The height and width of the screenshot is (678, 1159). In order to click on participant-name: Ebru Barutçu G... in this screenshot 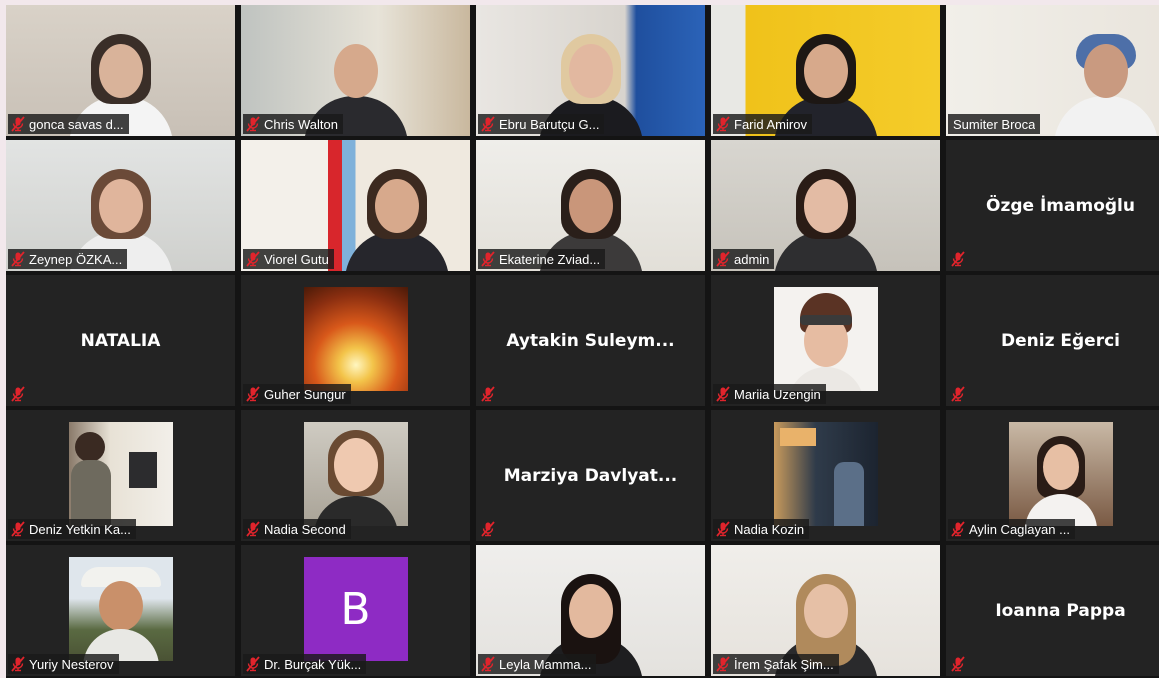, I will do `click(549, 124)`.